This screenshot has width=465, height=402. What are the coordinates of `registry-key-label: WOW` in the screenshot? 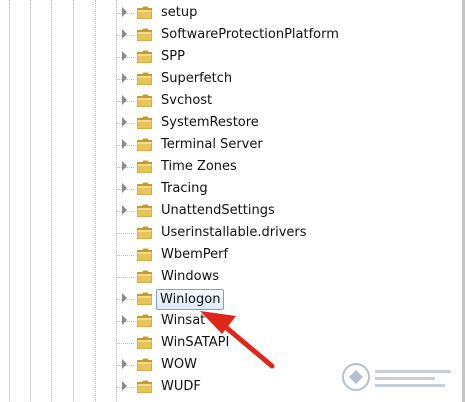 It's located at (179, 365).